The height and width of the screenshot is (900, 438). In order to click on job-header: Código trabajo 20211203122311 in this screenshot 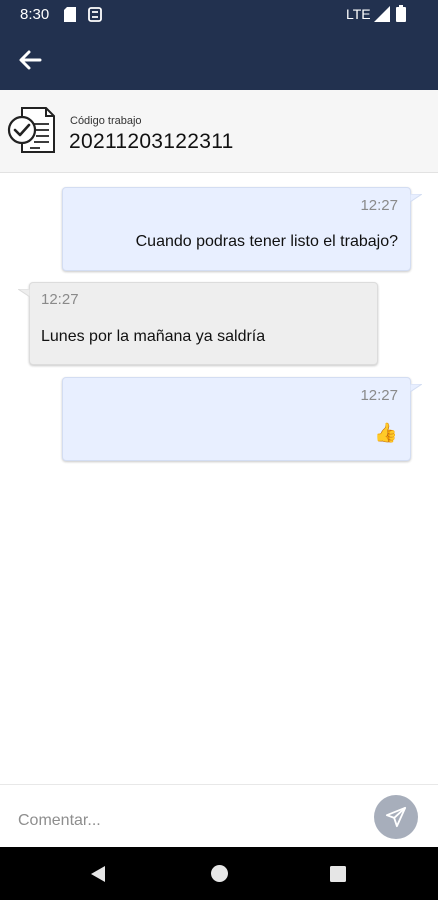, I will do `click(219, 131)`.